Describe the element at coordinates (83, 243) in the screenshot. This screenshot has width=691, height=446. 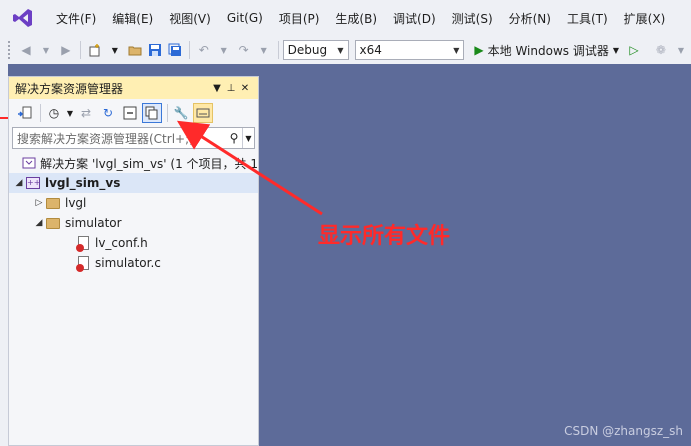
I see `header-file-error-icon` at that location.